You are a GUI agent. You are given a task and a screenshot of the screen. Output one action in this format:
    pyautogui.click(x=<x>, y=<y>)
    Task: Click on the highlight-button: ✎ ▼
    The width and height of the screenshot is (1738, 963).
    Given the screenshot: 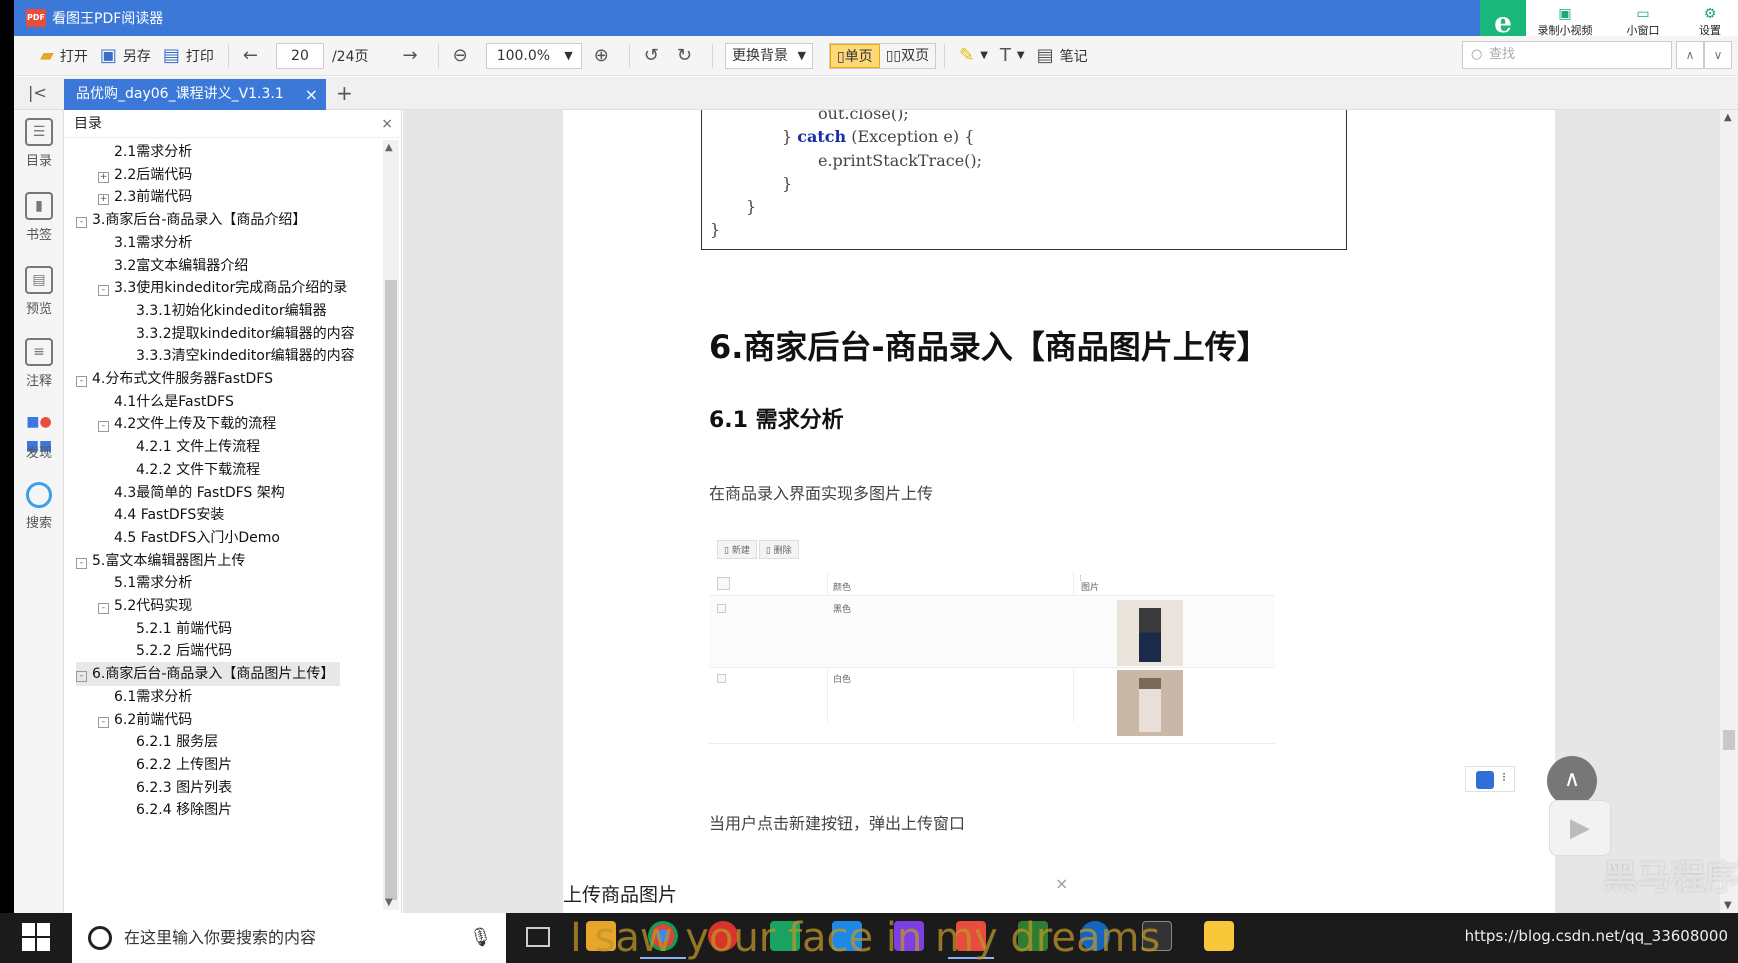 What is the action you would take?
    pyautogui.click(x=973, y=56)
    